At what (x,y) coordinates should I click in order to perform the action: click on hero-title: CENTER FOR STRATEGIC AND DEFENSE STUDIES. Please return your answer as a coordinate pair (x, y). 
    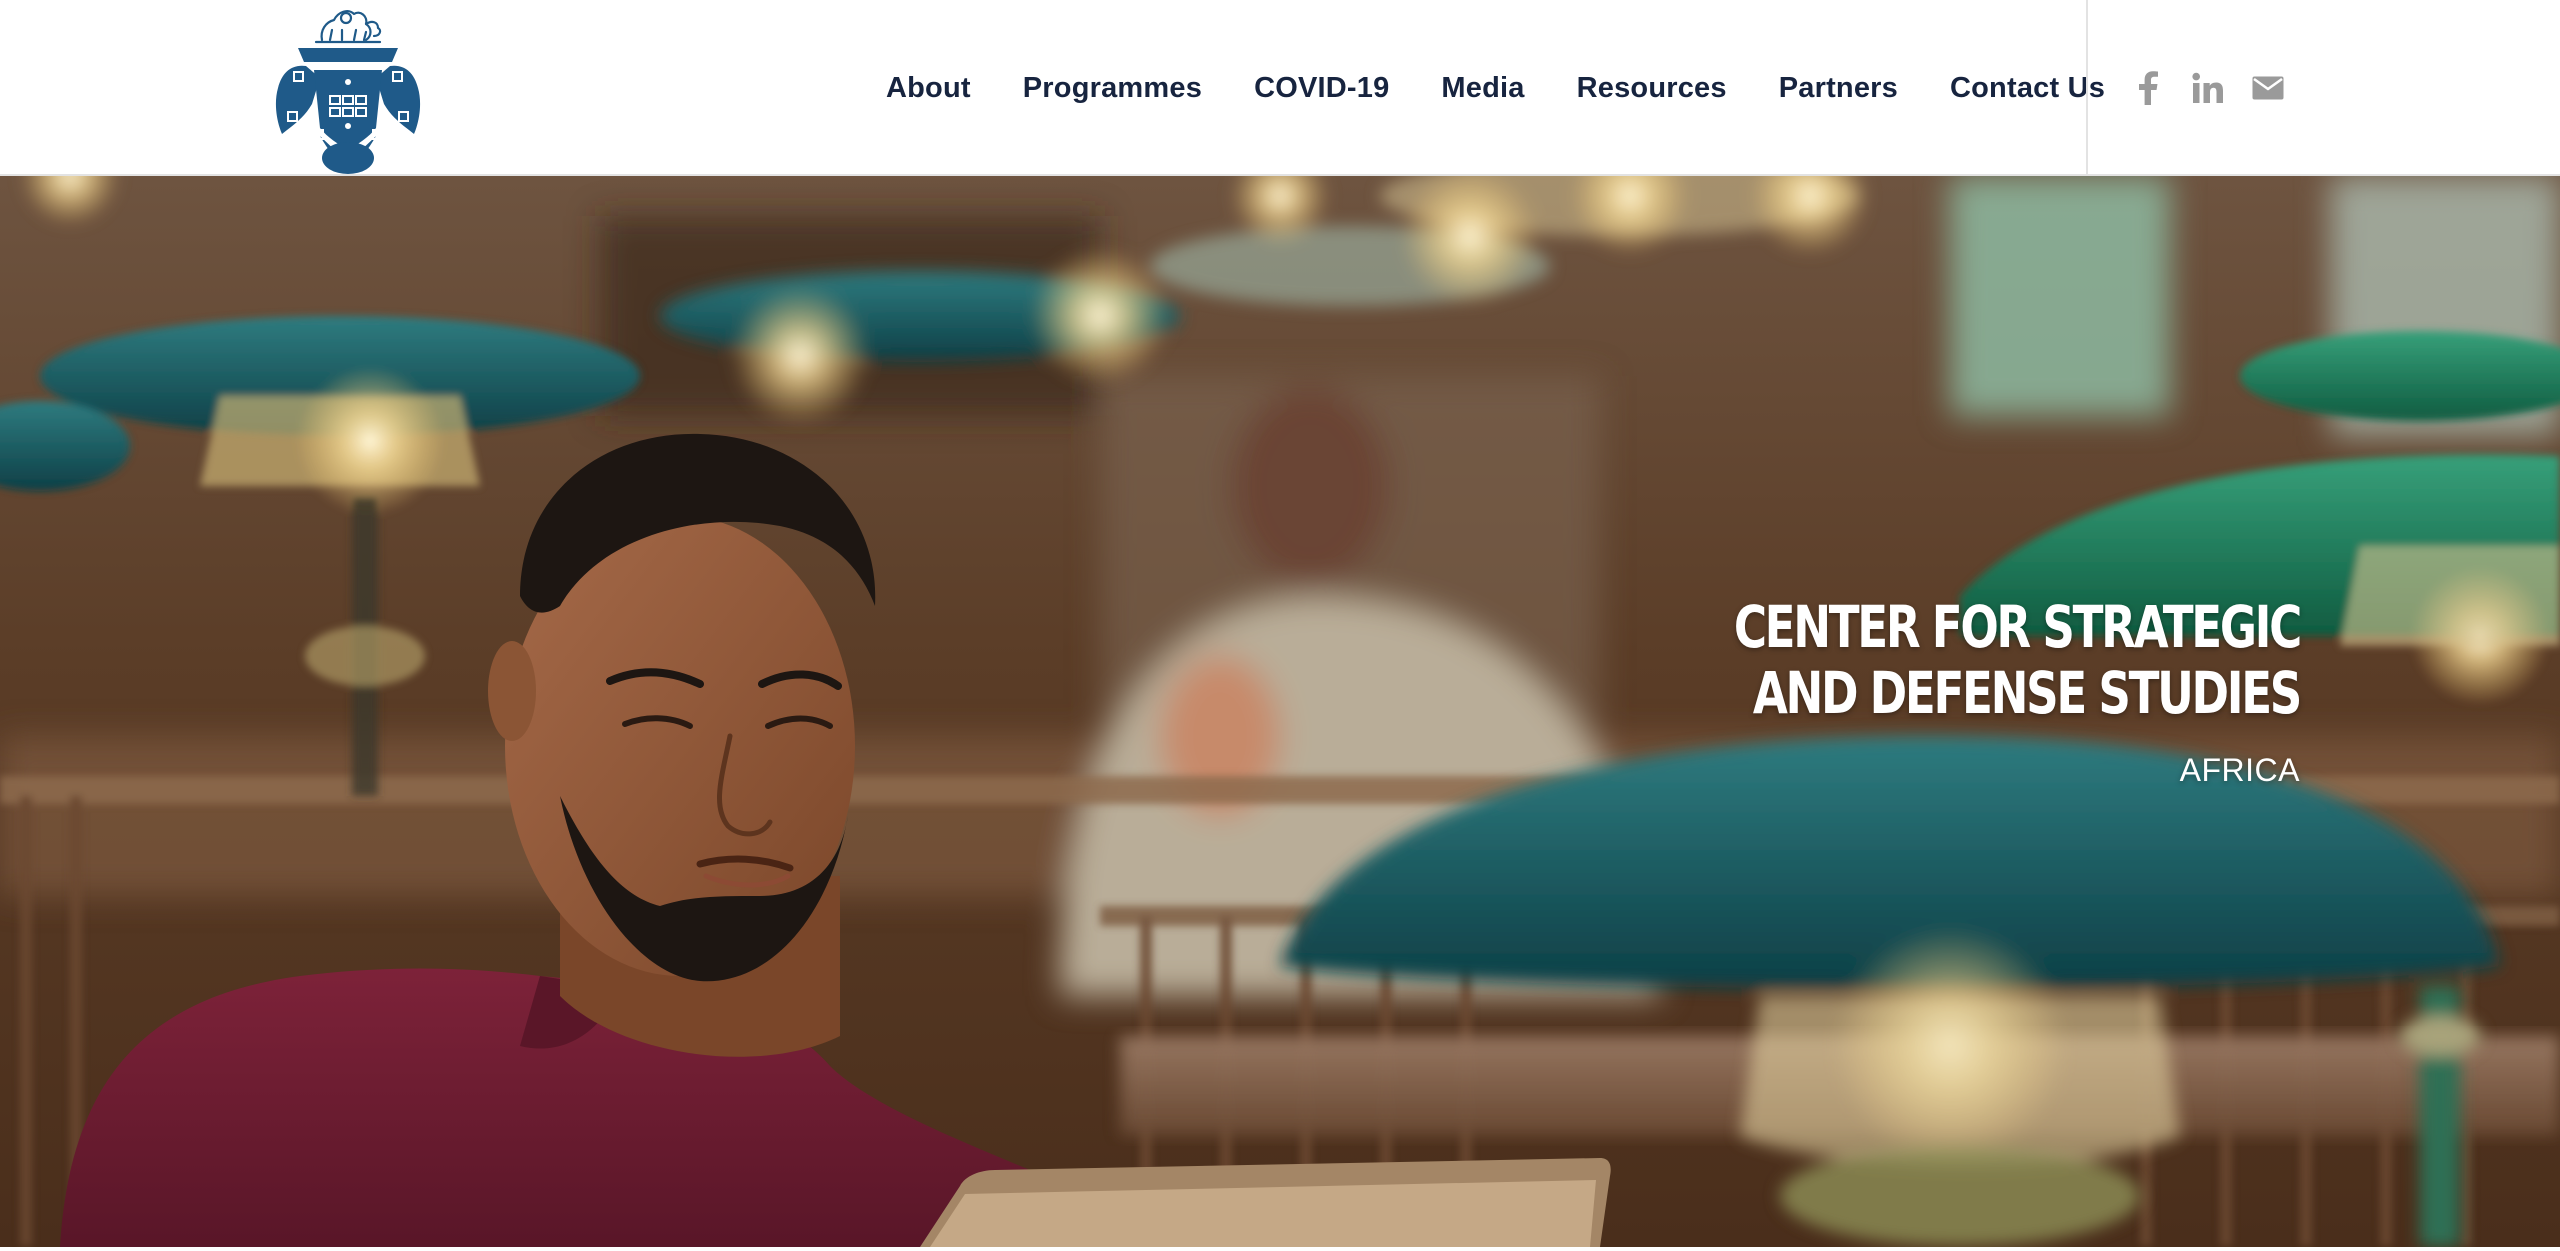
    Looking at the image, I should click on (2018, 660).